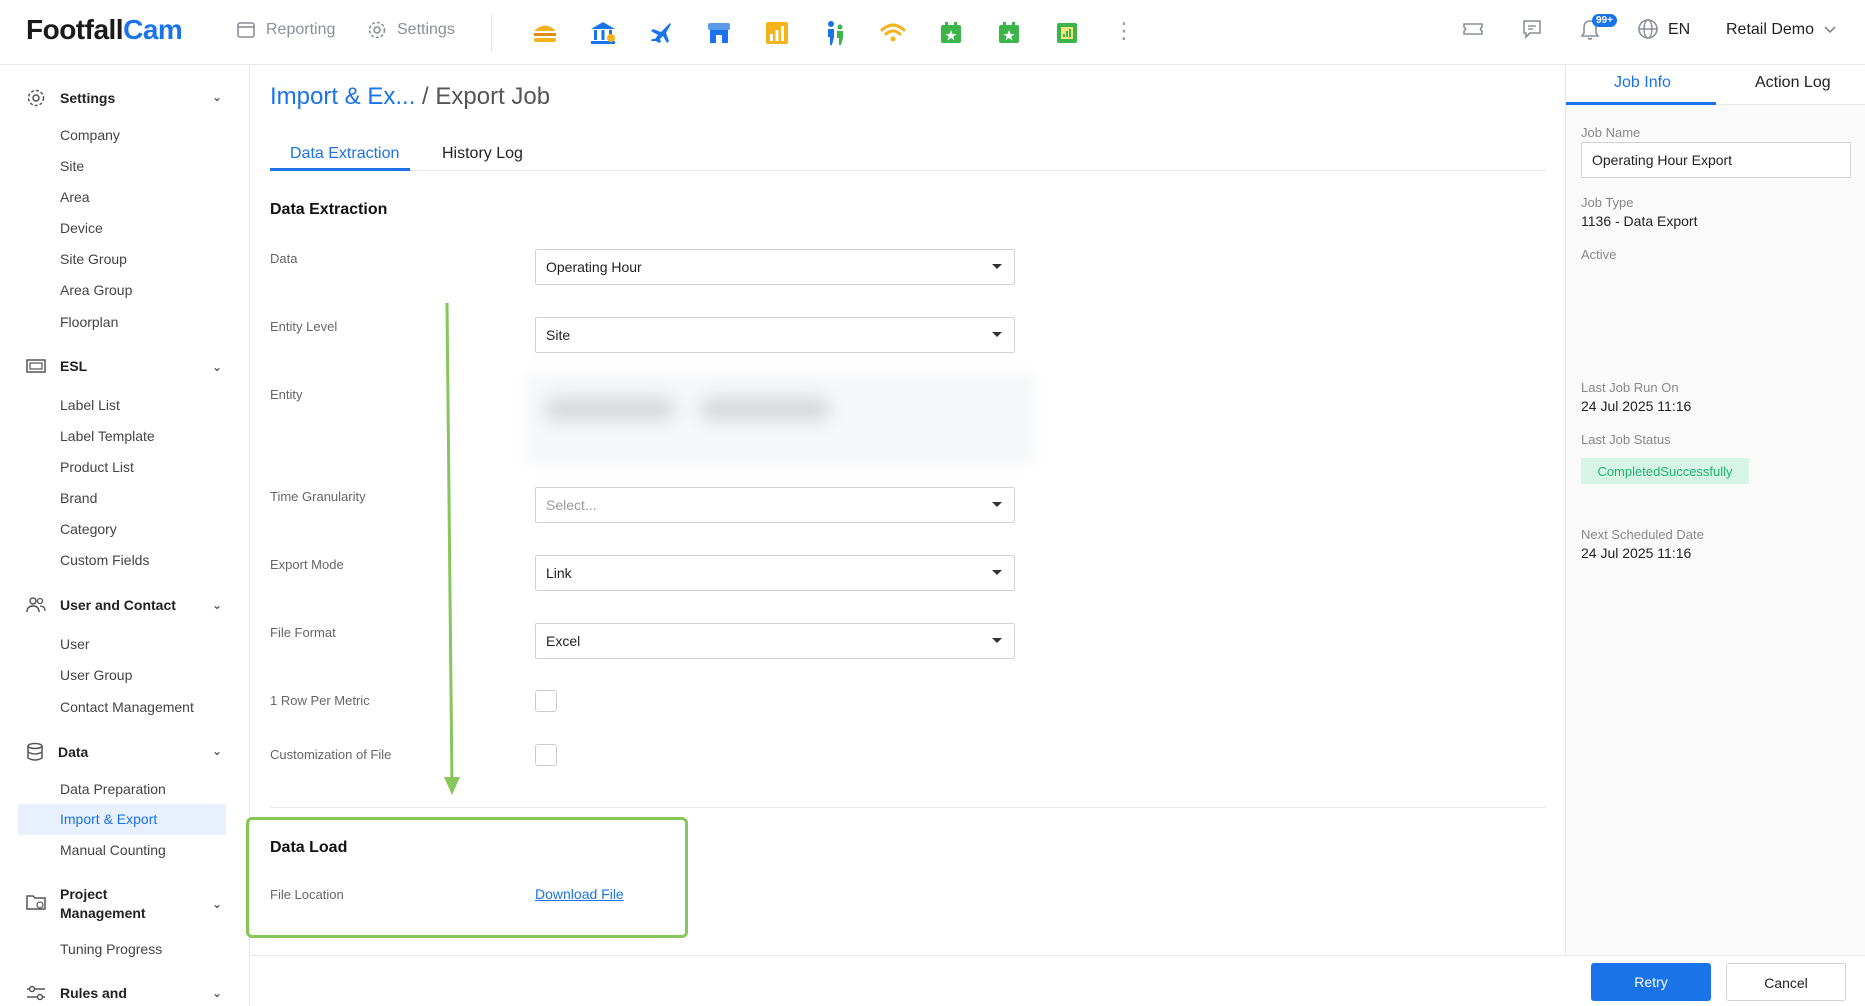 This screenshot has height=1006, width=1865. Describe the element at coordinates (124, 752) in the screenshot. I see `sidebar-section-data: Data ⌄` at that location.